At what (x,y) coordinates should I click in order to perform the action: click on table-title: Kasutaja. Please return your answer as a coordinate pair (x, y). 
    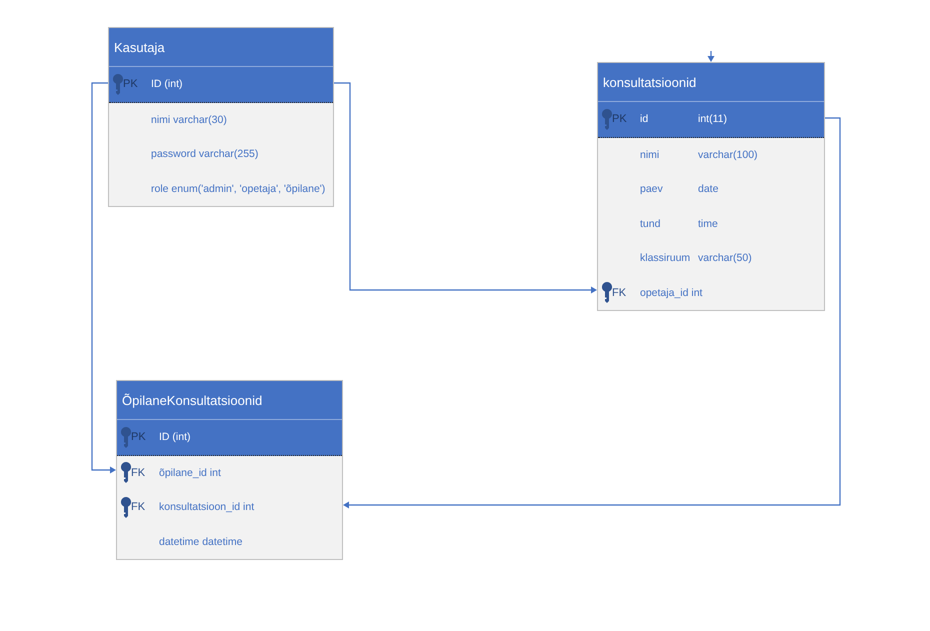
    Looking at the image, I should click on (221, 47).